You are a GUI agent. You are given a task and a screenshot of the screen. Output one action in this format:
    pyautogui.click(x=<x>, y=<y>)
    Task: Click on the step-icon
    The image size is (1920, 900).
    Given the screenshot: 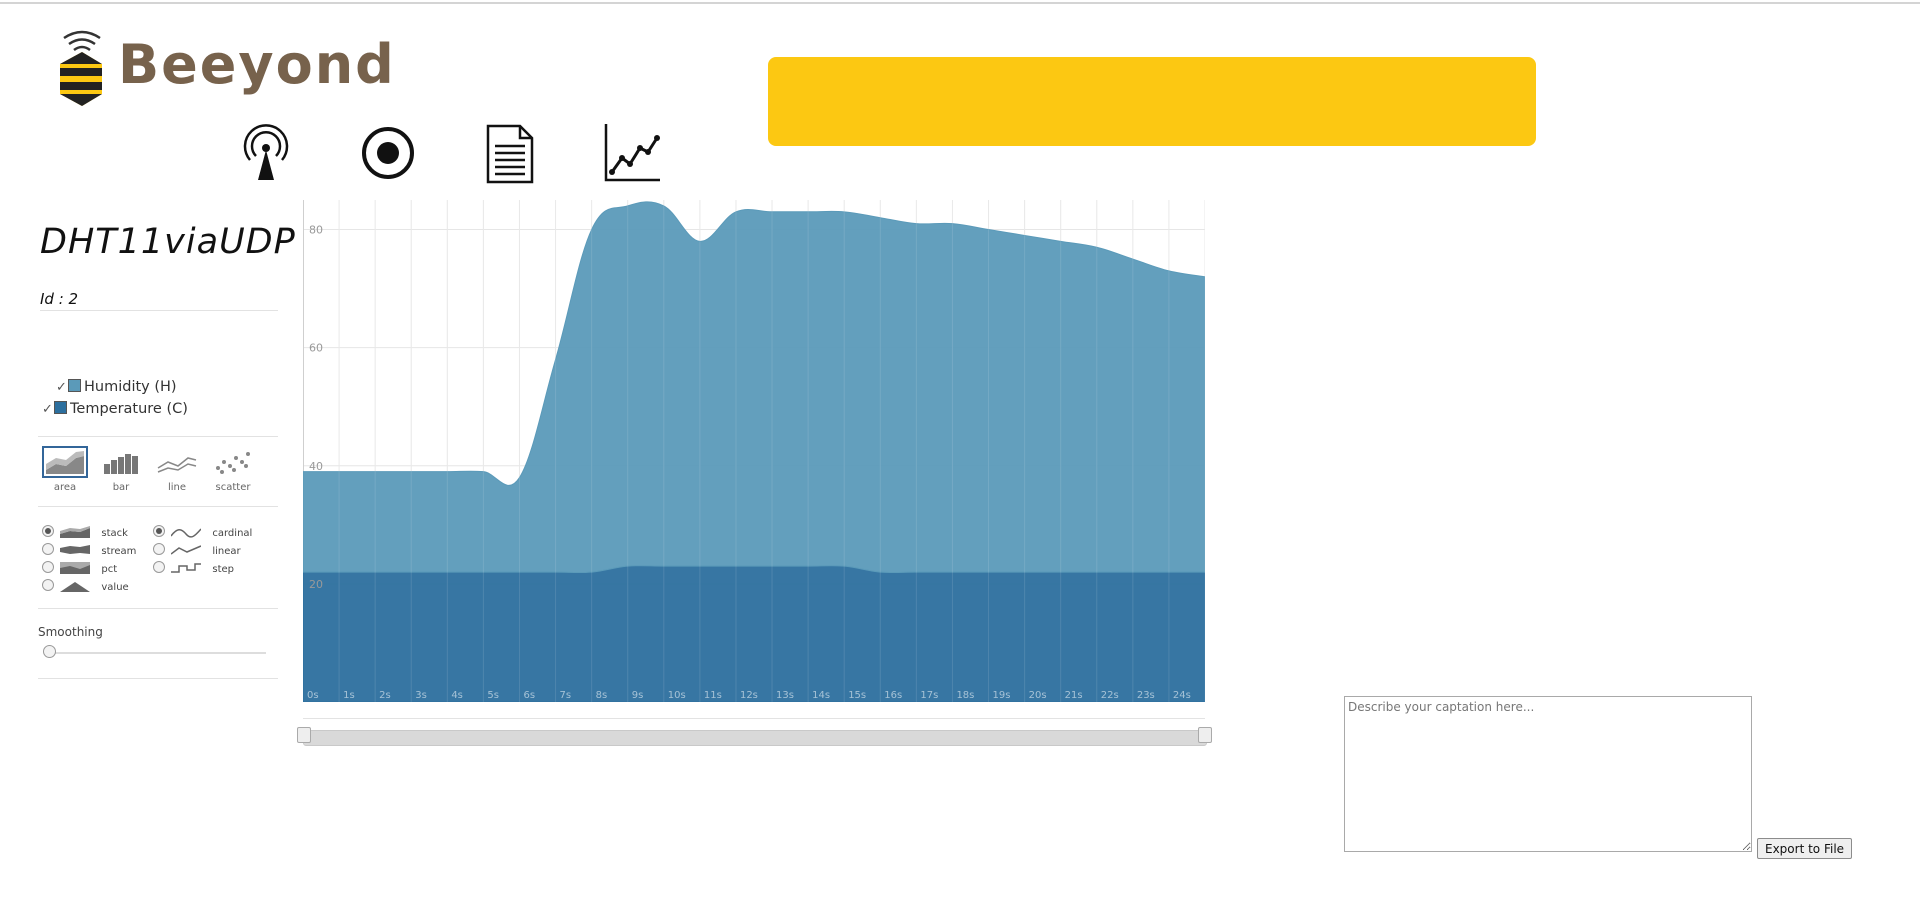 What is the action you would take?
    pyautogui.click(x=186, y=568)
    